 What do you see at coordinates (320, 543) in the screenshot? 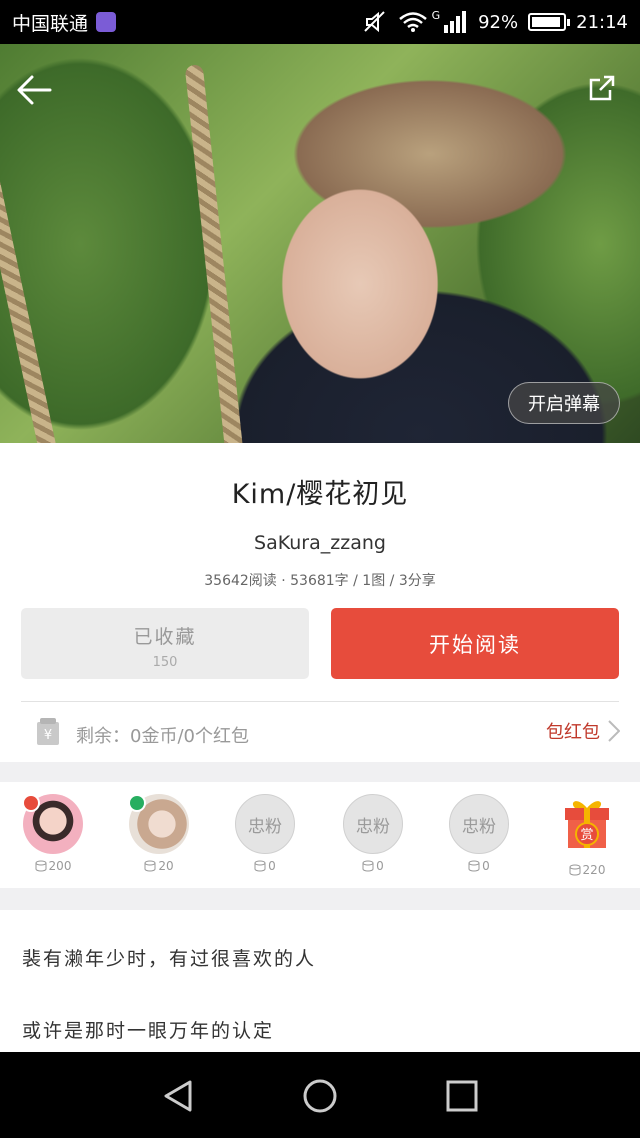
I see `author-name: SaKura_zzang` at bounding box center [320, 543].